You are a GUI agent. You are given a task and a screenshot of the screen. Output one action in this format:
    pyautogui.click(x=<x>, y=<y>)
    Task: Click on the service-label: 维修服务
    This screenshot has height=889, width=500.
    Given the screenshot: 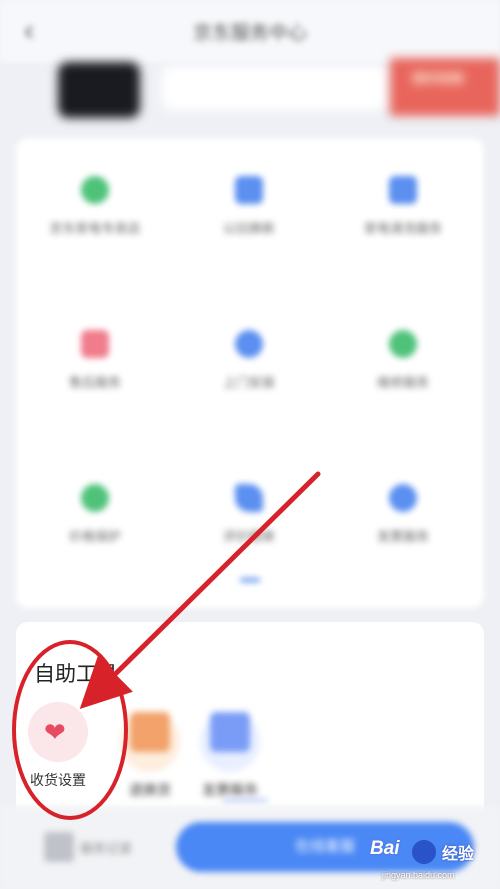 What is the action you would take?
    pyautogui.click(x=402, y=382)
    